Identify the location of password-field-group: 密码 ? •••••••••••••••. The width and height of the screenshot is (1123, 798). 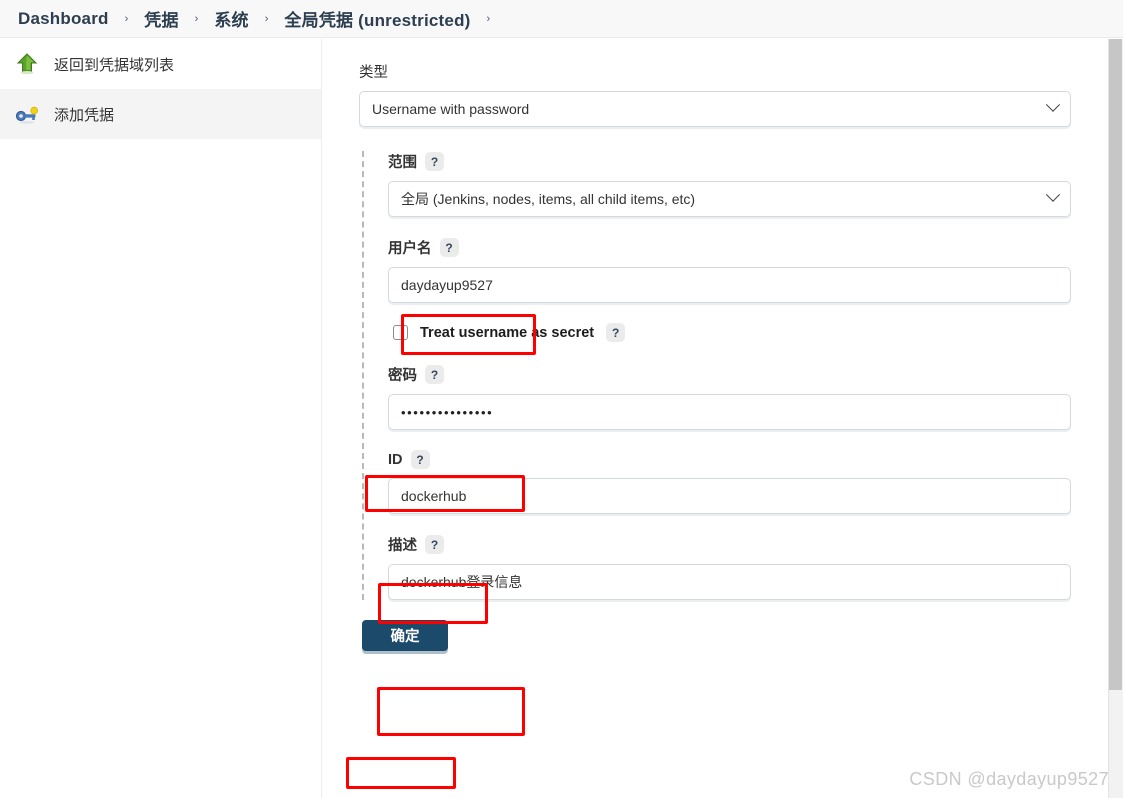
(729, 397).